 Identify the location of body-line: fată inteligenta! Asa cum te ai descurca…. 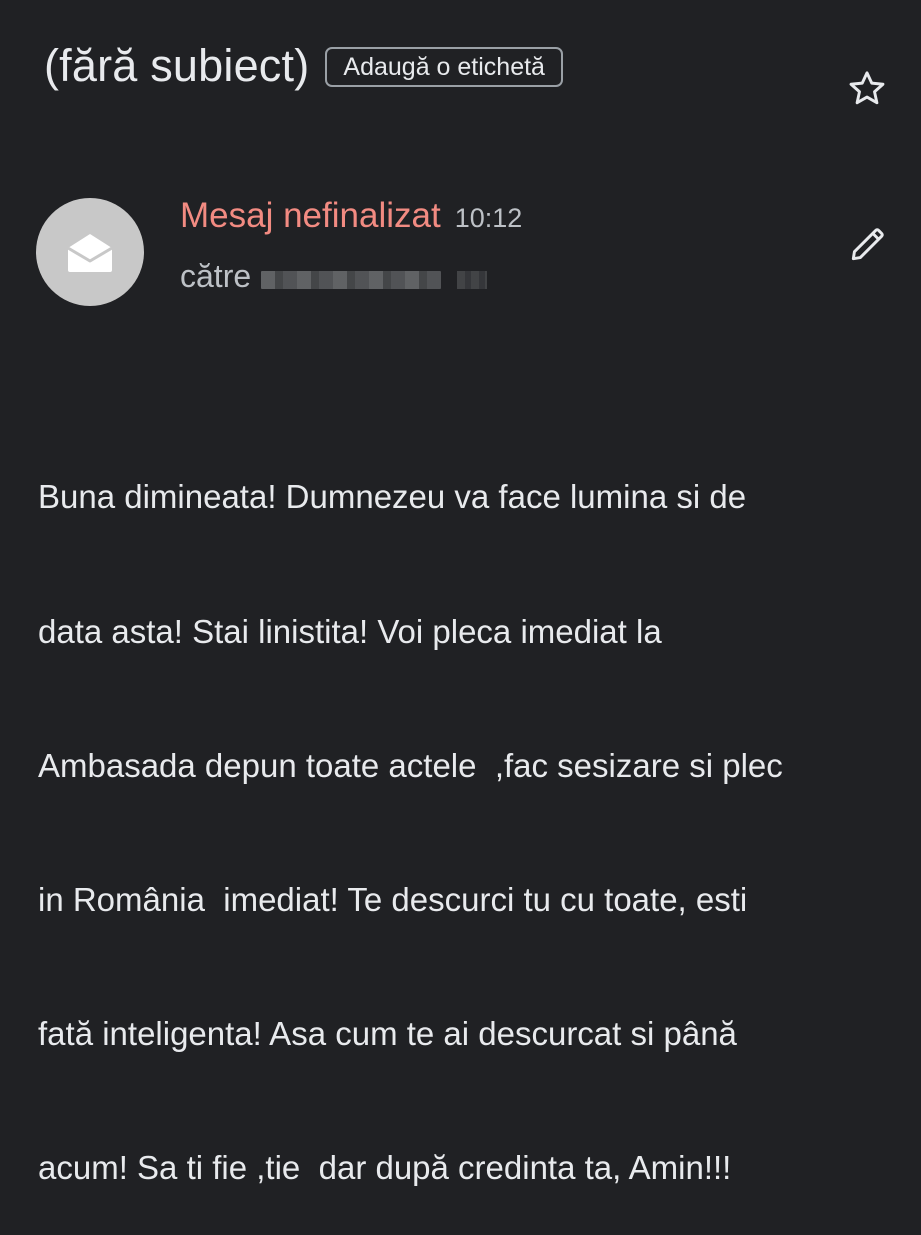
(387, 1033).